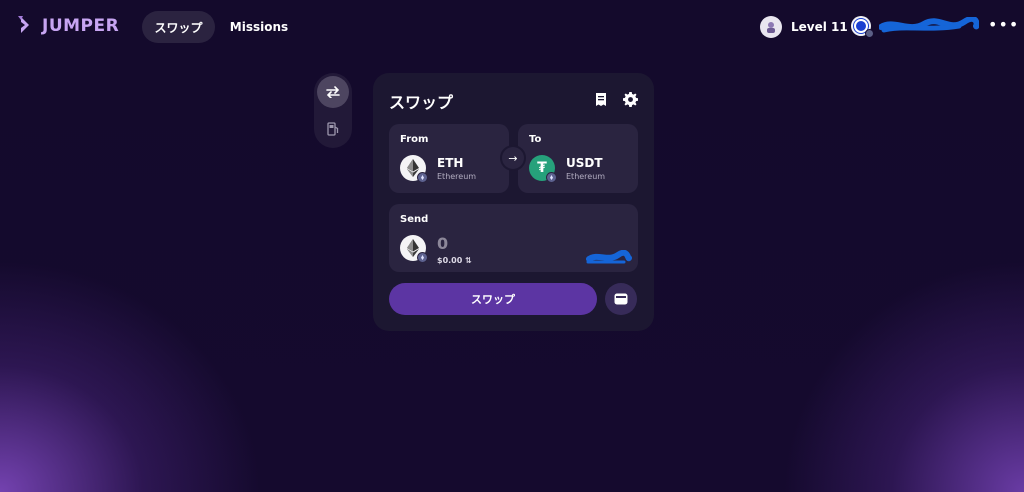  I want to click on from-chain-name: Ethereum, so click(457, 176).